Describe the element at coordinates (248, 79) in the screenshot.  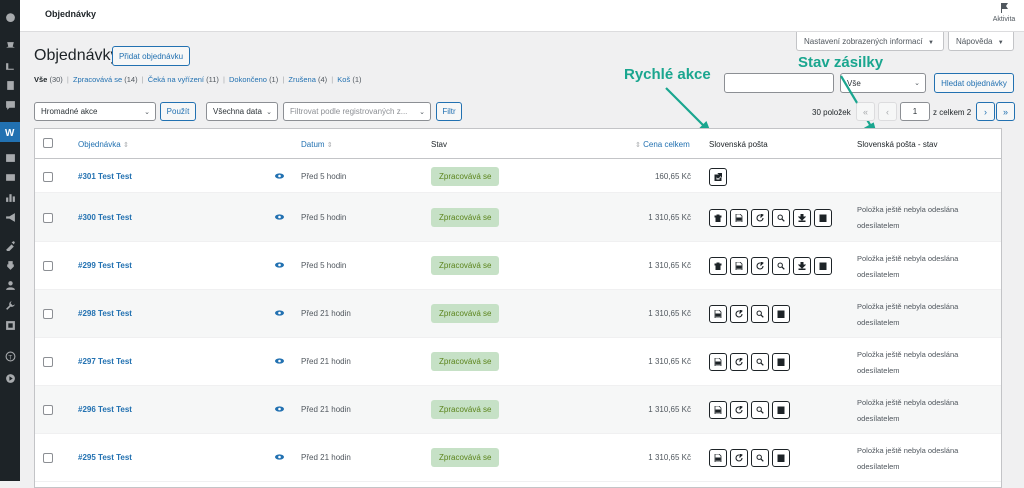
I see `filter-completed: Dokončeno` at that location.